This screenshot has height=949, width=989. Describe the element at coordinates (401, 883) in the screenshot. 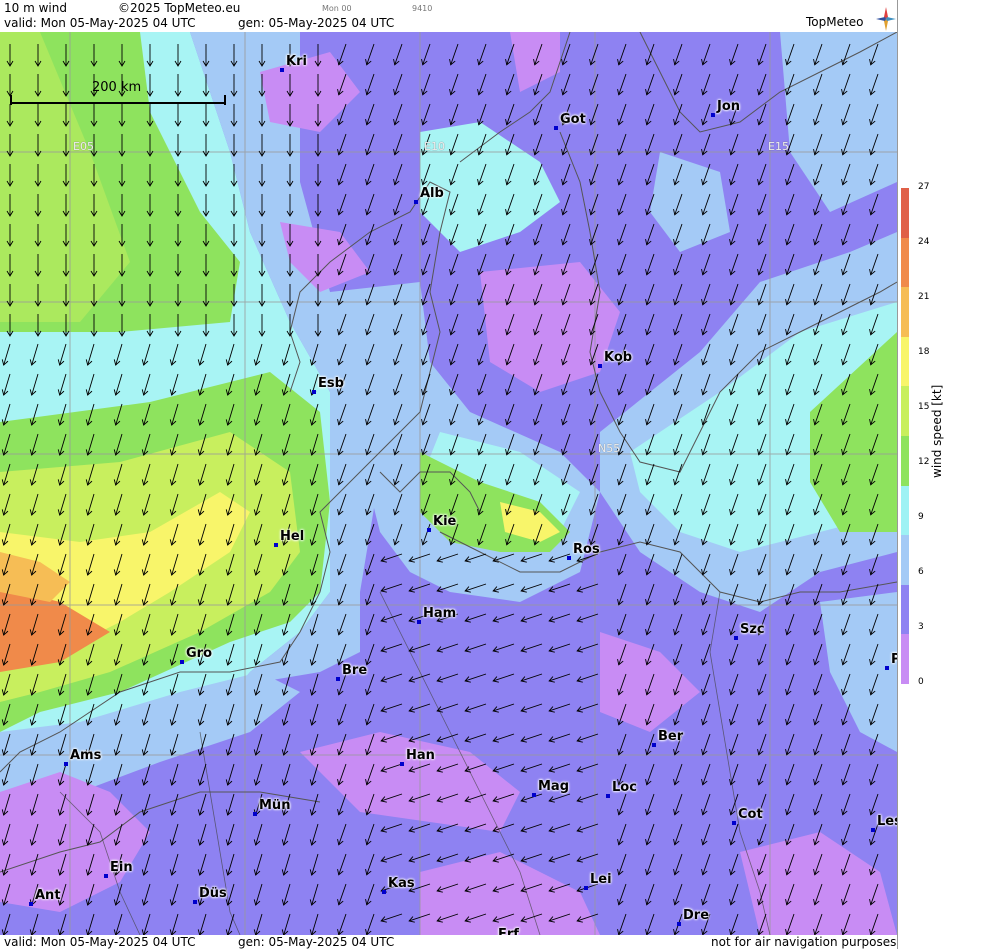

I see `city-label: Kas` at that location.